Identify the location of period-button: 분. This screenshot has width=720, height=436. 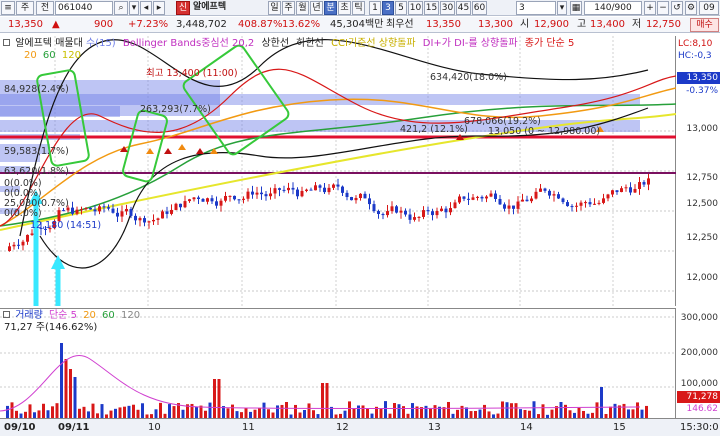
(330, 8).